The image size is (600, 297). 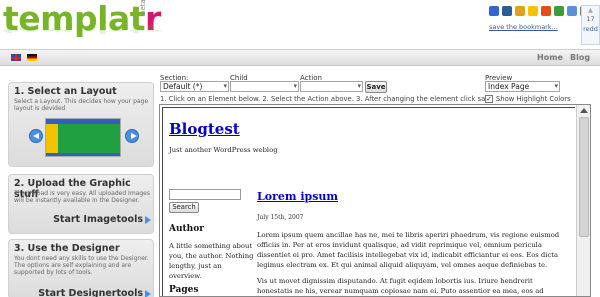 What do you see at coordinates (559, 11) in the screenshot?
I see `technorati-icon` at bounding box center [559, 11].